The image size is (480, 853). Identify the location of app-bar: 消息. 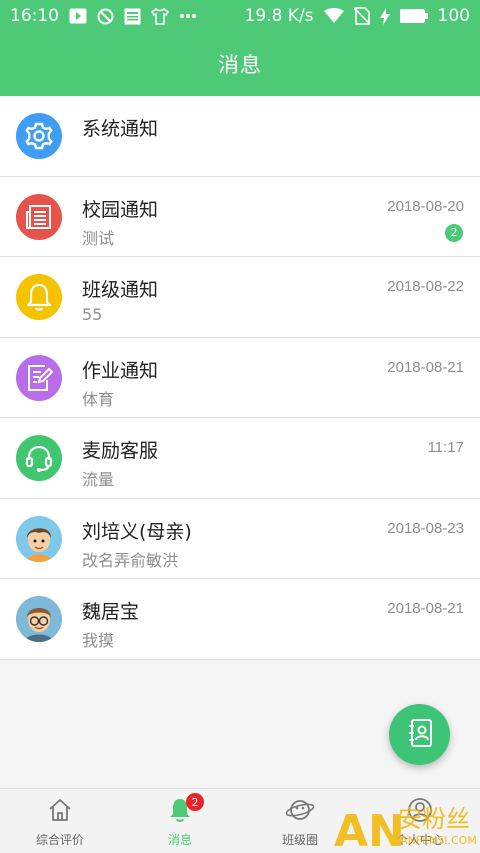
(240, 64).